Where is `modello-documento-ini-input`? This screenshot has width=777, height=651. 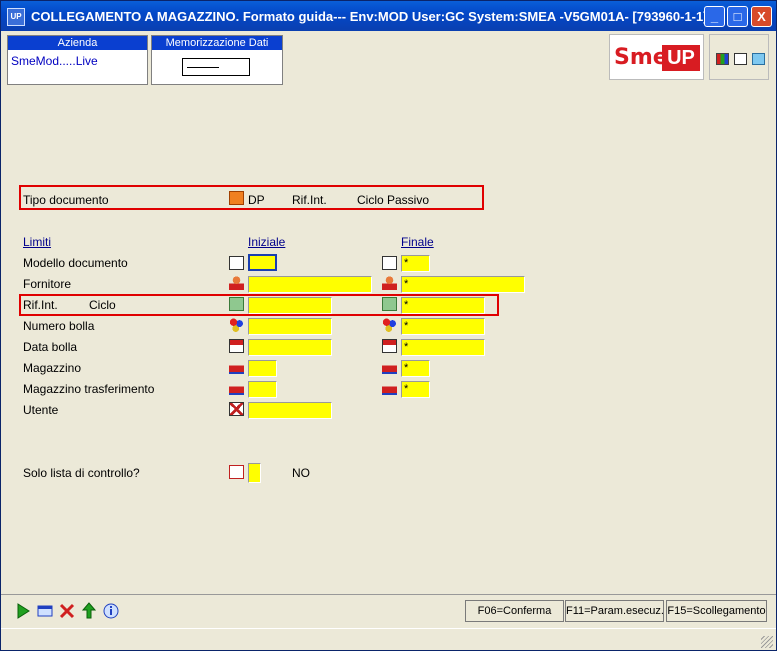
modello-documento-ini-input is located at coordinates (262, 262).